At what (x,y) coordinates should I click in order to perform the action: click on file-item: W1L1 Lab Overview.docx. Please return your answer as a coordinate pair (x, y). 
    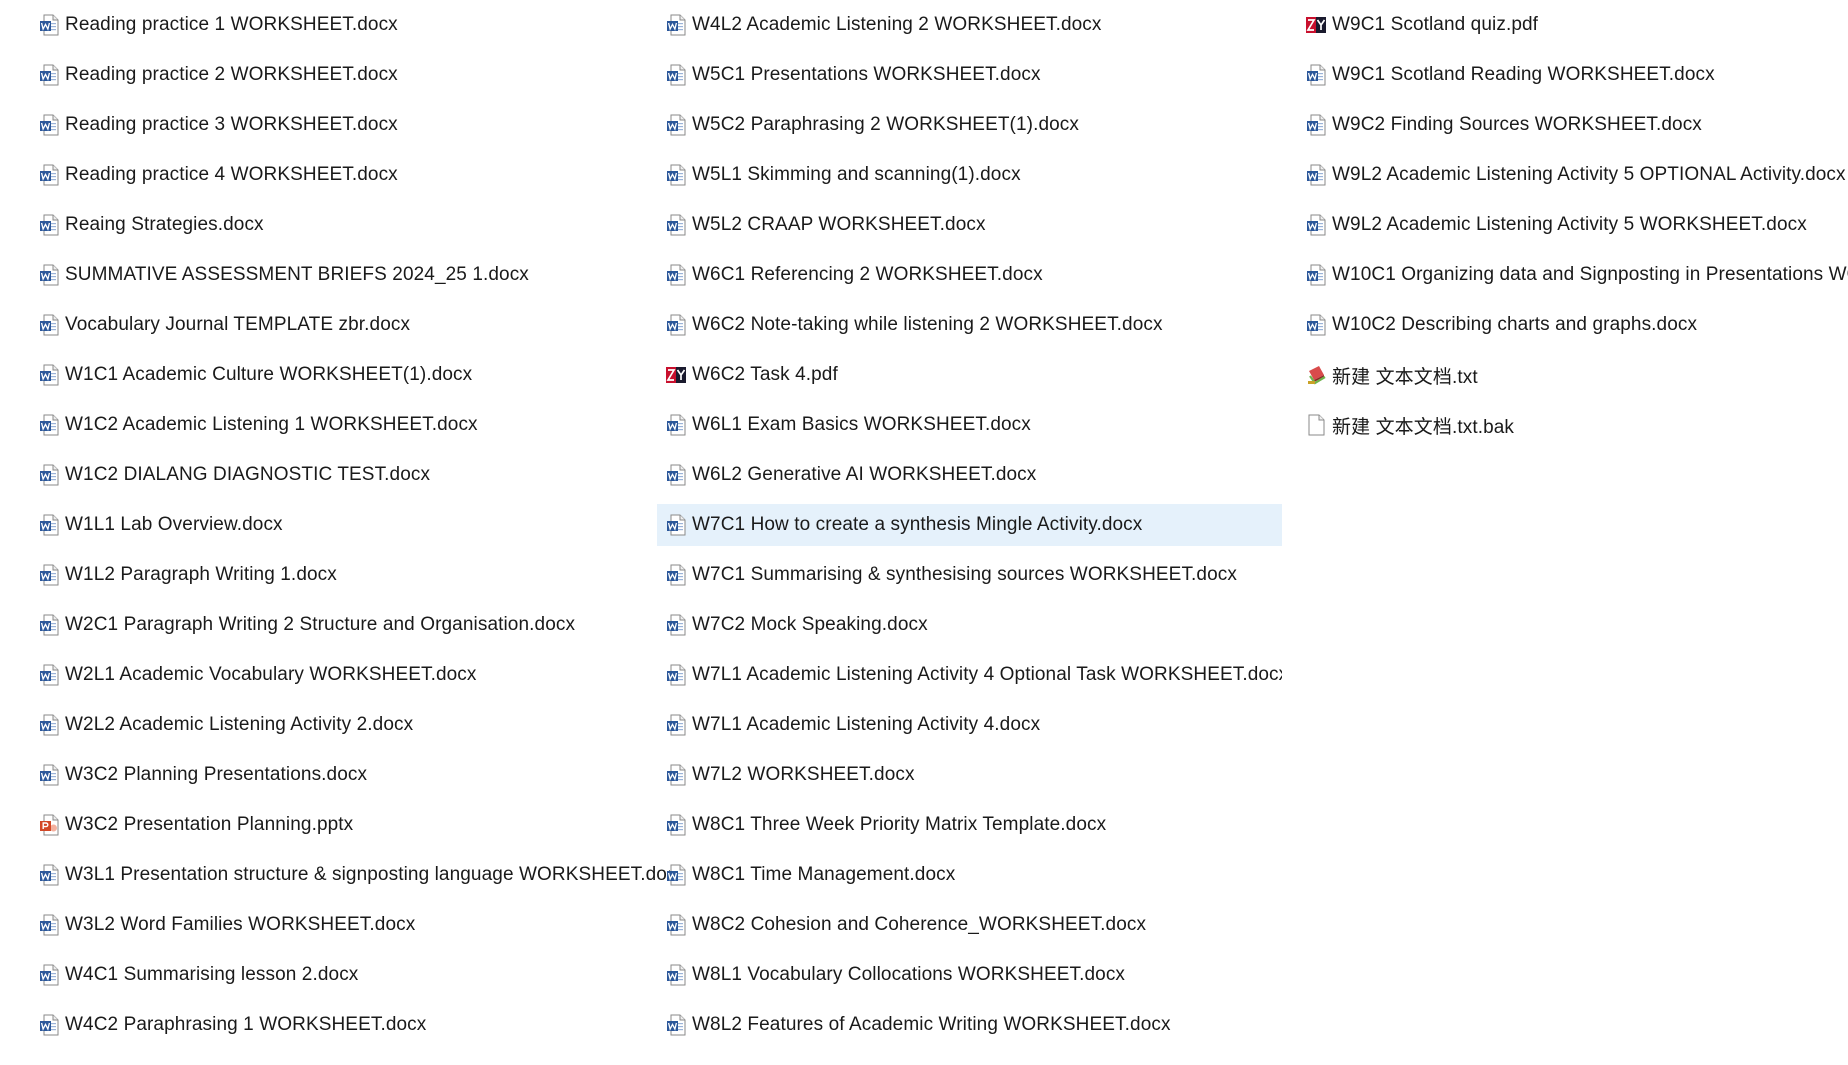
    Looking at the image, I should click on (350, 525).